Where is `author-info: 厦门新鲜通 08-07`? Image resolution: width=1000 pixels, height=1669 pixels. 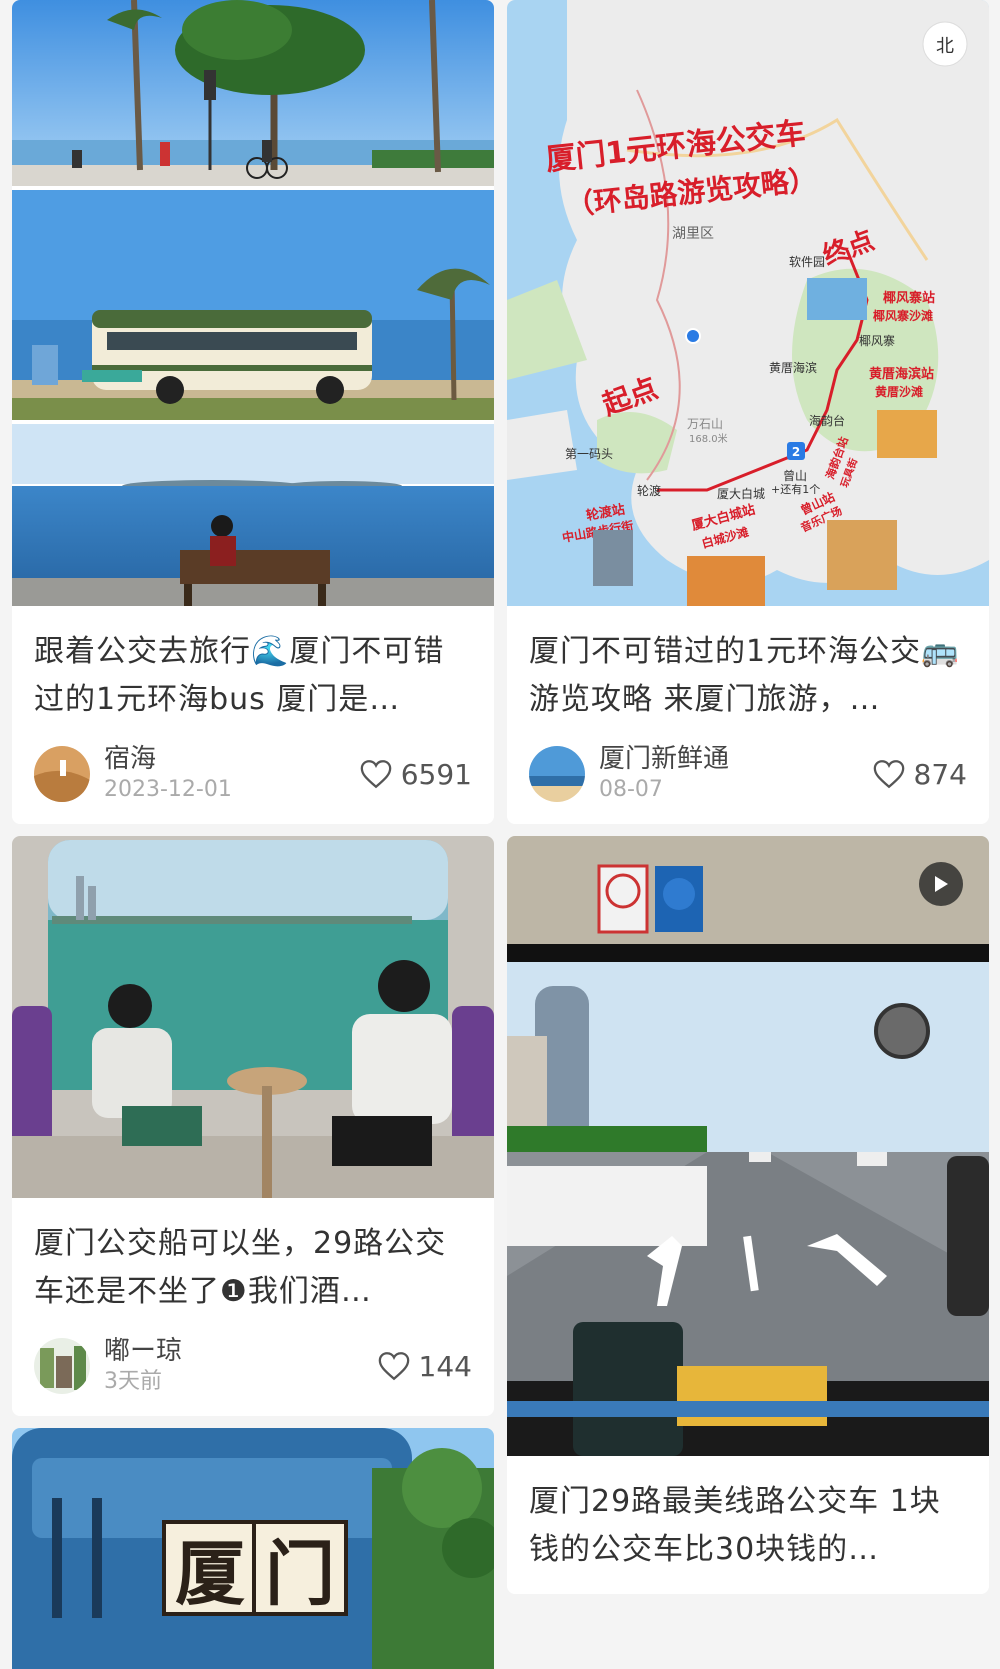 author-info: 厦门新鲜通 08-07 is located at coordinates (735, 774).